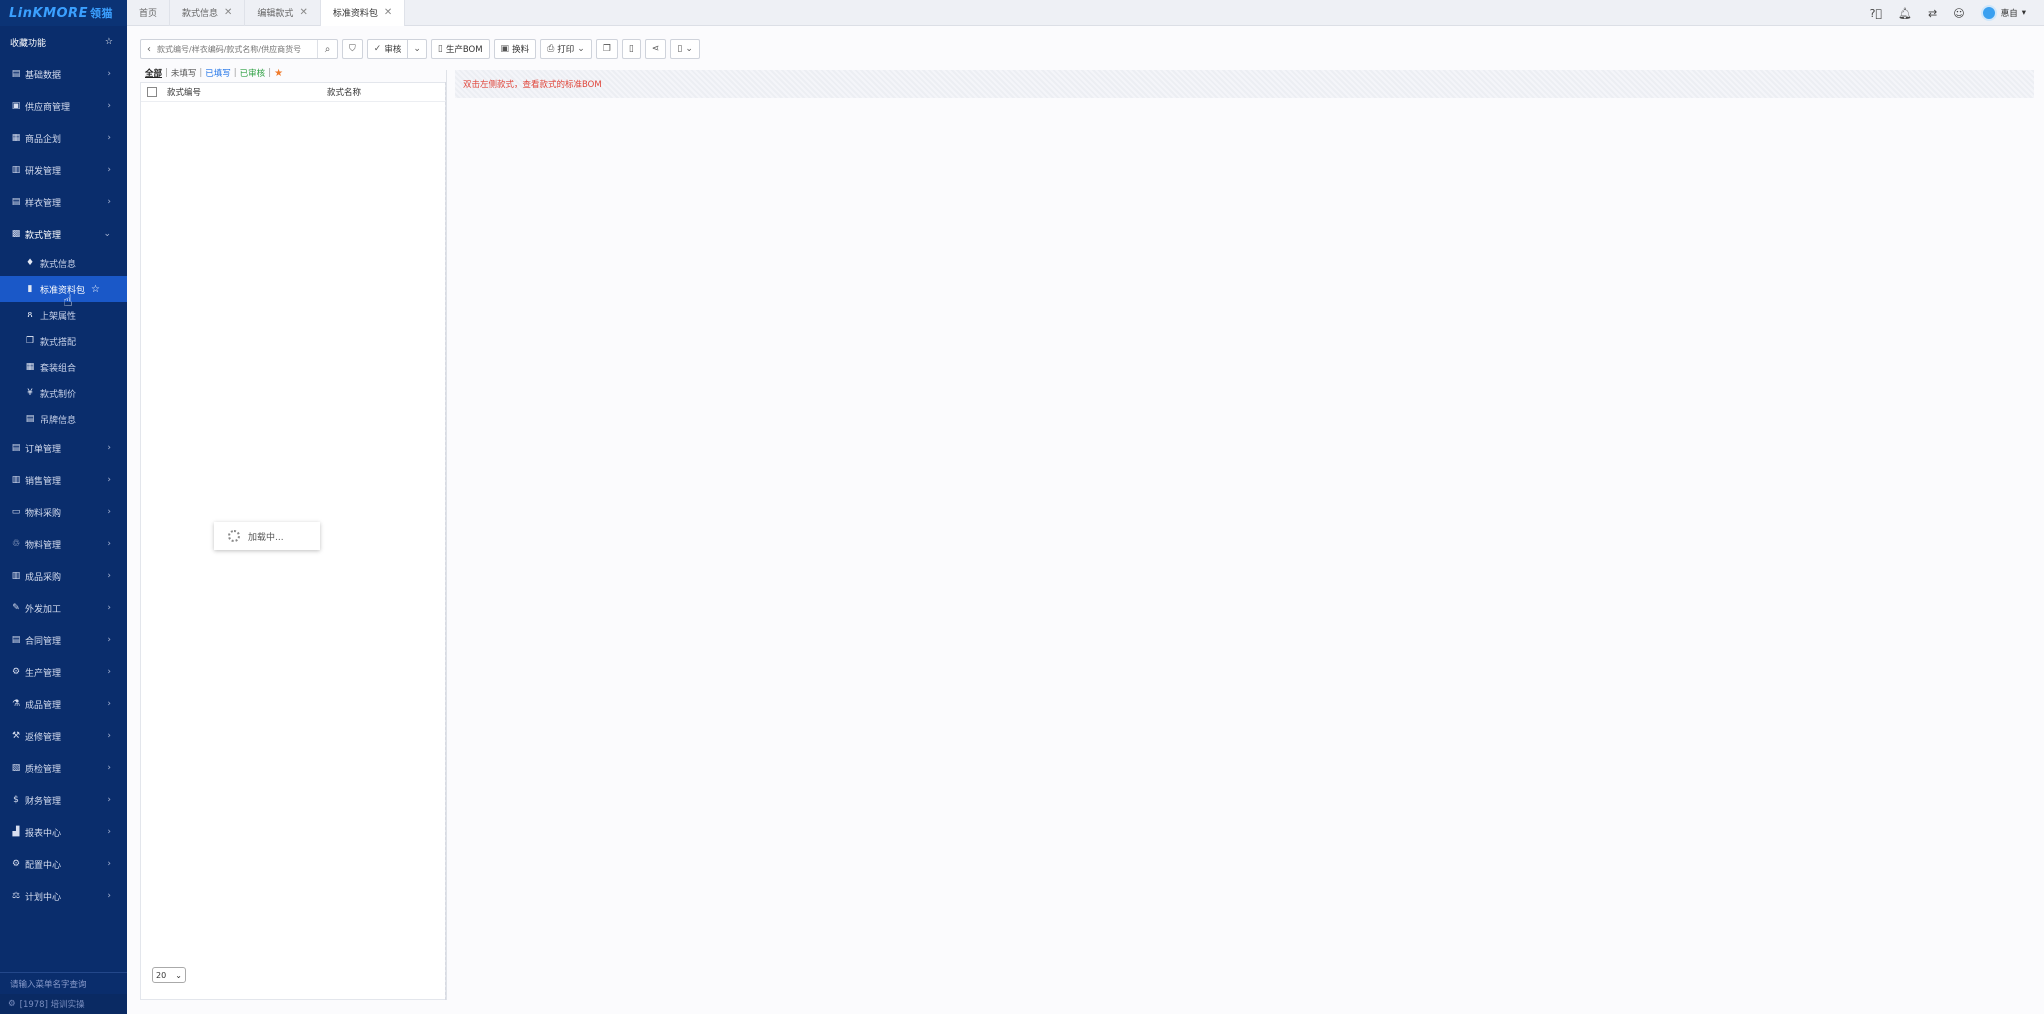 The height and width of the screenshot is (1014, 2044). Describe the element at coordinates (16, 608) in the screenshot. I see `outsource-icon: ✎` at that location.